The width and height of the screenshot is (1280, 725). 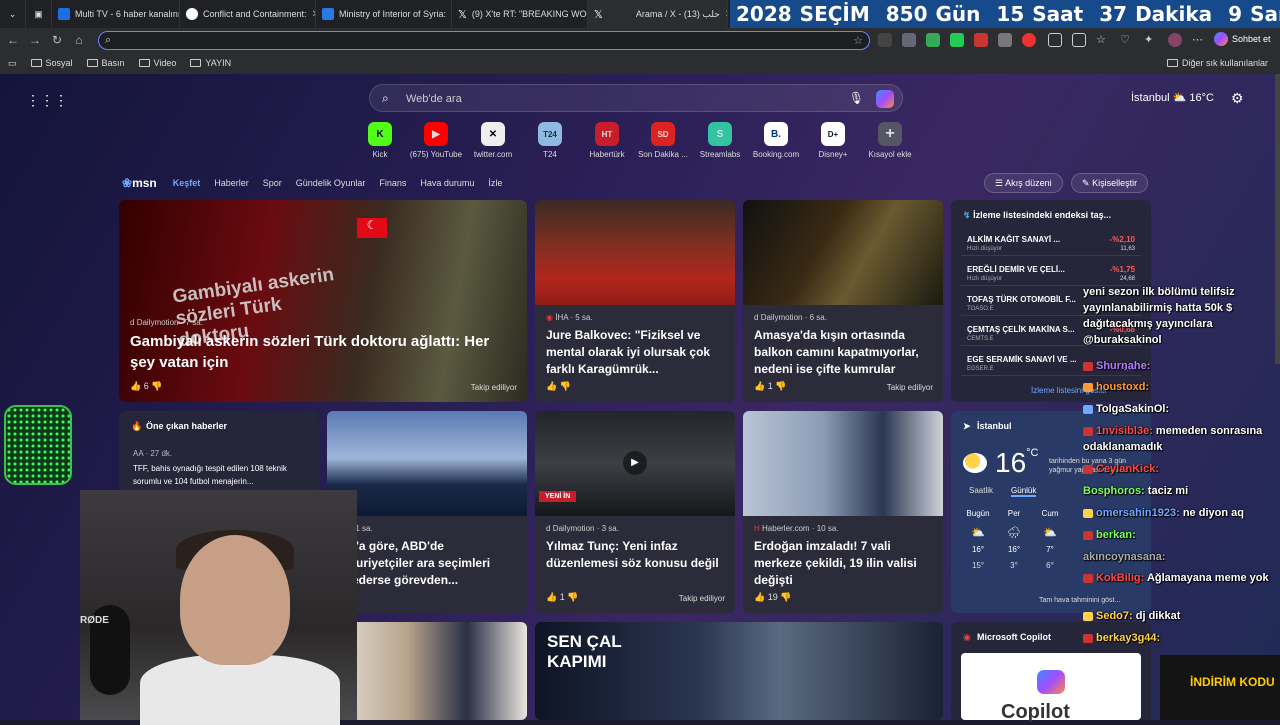 I want to click on gift-animation-icon, so click(x=38, y=445).